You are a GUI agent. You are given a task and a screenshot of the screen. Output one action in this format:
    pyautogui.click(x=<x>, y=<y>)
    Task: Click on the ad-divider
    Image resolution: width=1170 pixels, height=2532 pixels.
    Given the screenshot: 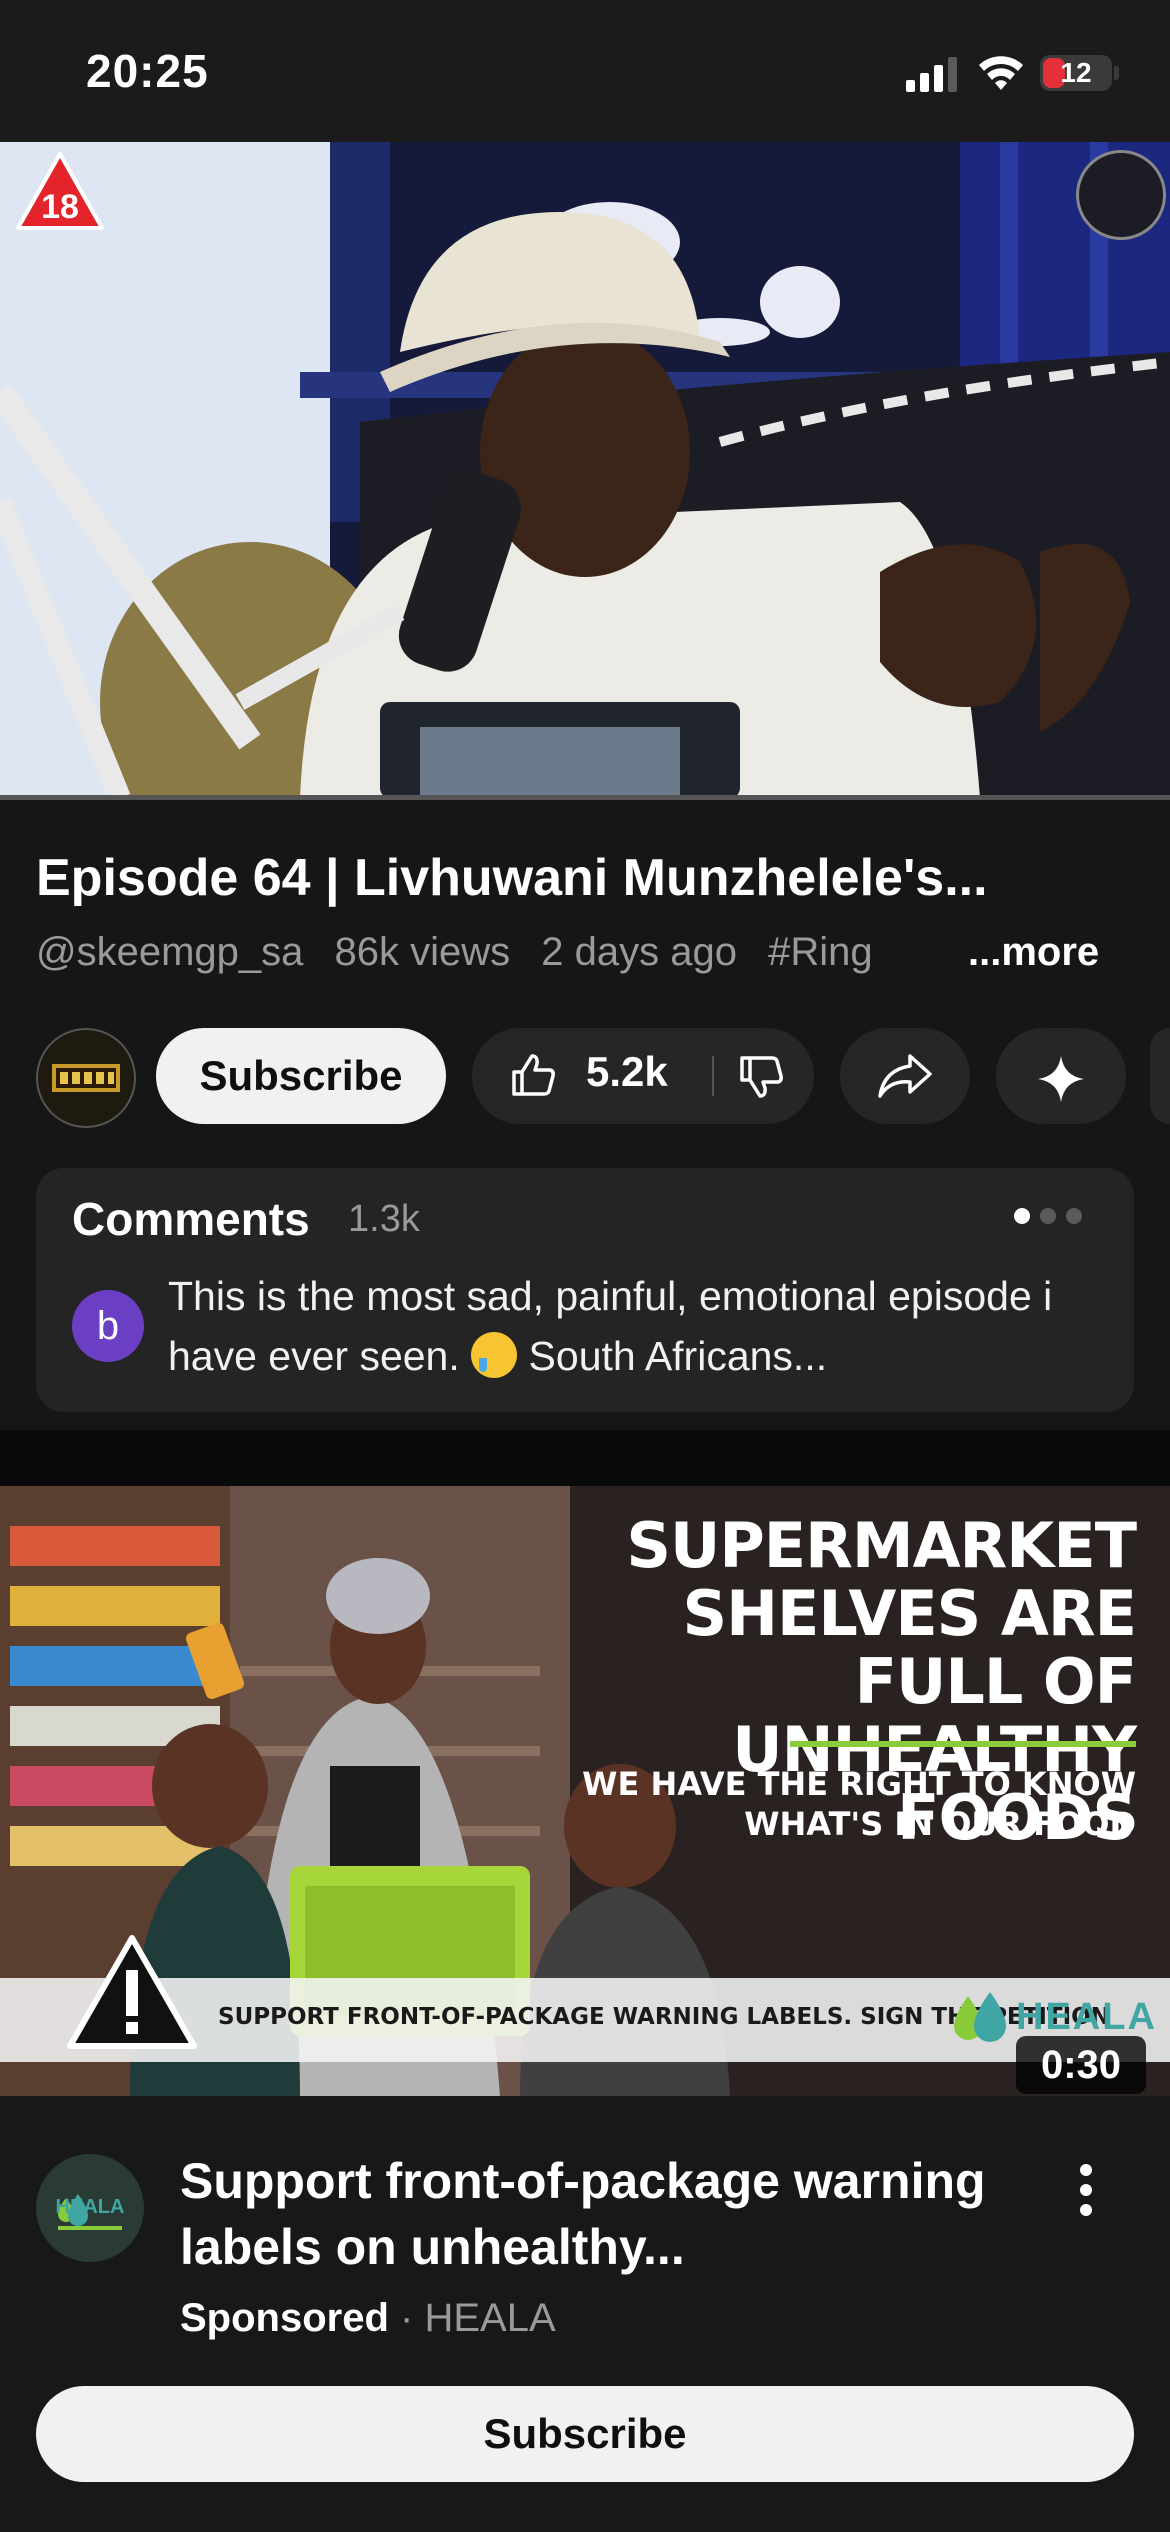 What is the action you would take?
    pyautogui.click(x=963, y=1744)
    